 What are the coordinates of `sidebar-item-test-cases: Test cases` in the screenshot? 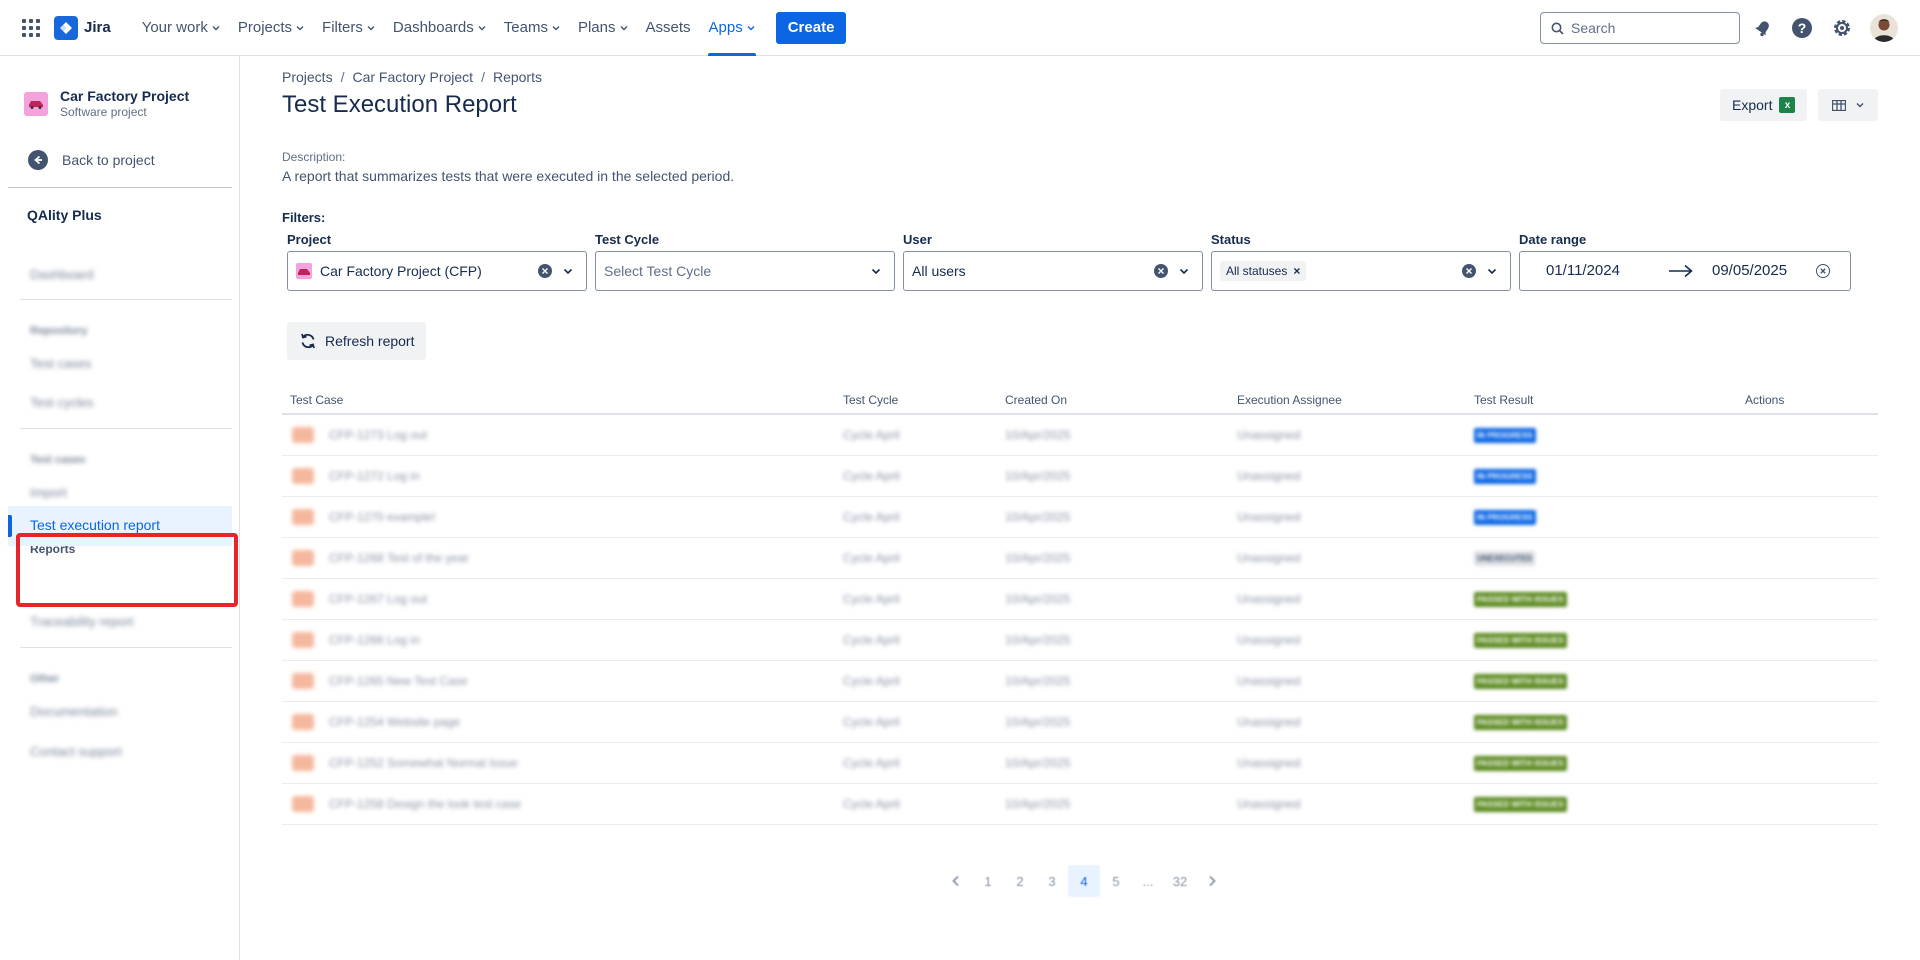 It's located at (60, 363).